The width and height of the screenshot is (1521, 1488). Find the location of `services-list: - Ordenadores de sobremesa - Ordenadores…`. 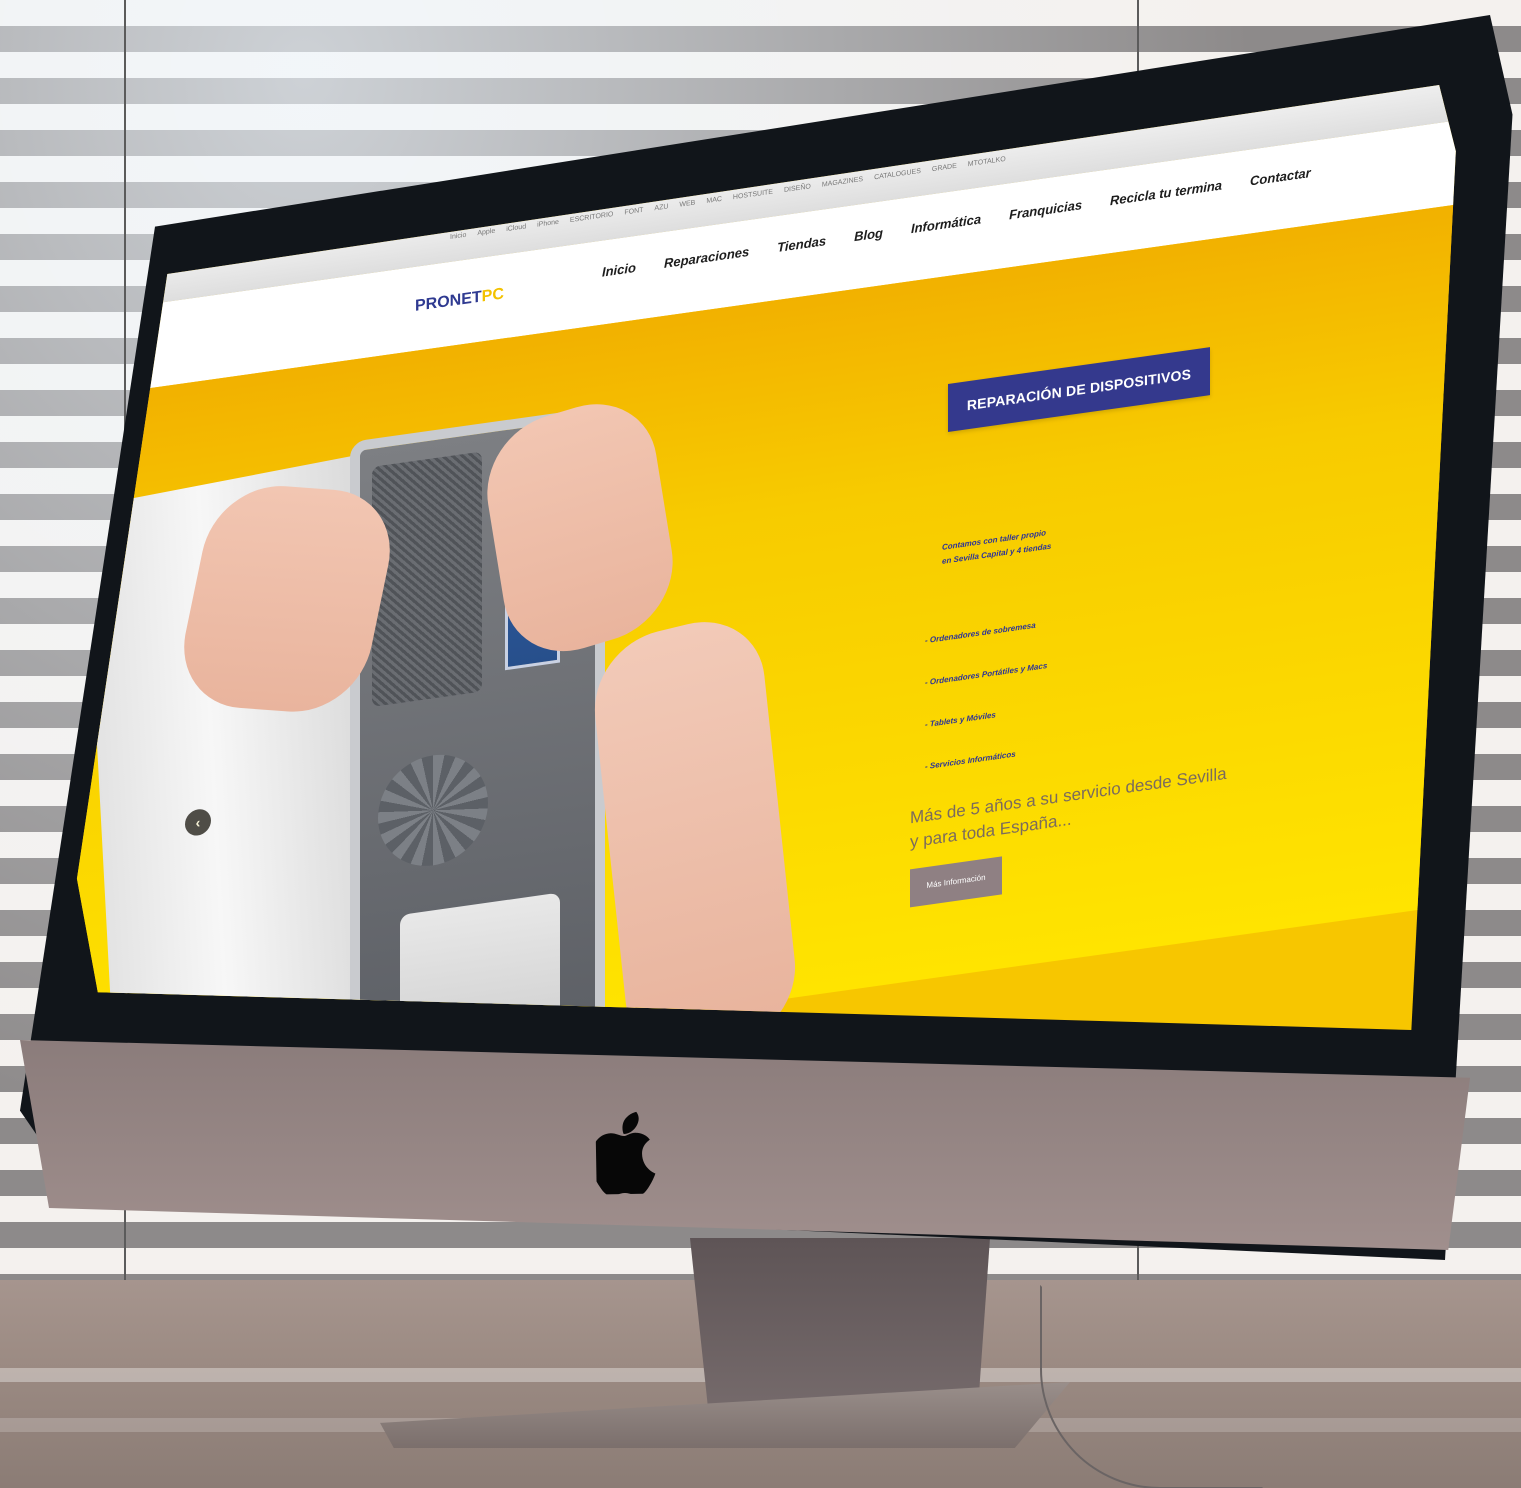

services-list: - Ordenadores de sobremesa - Ordenadores… is located at coordinates (1055, 700).